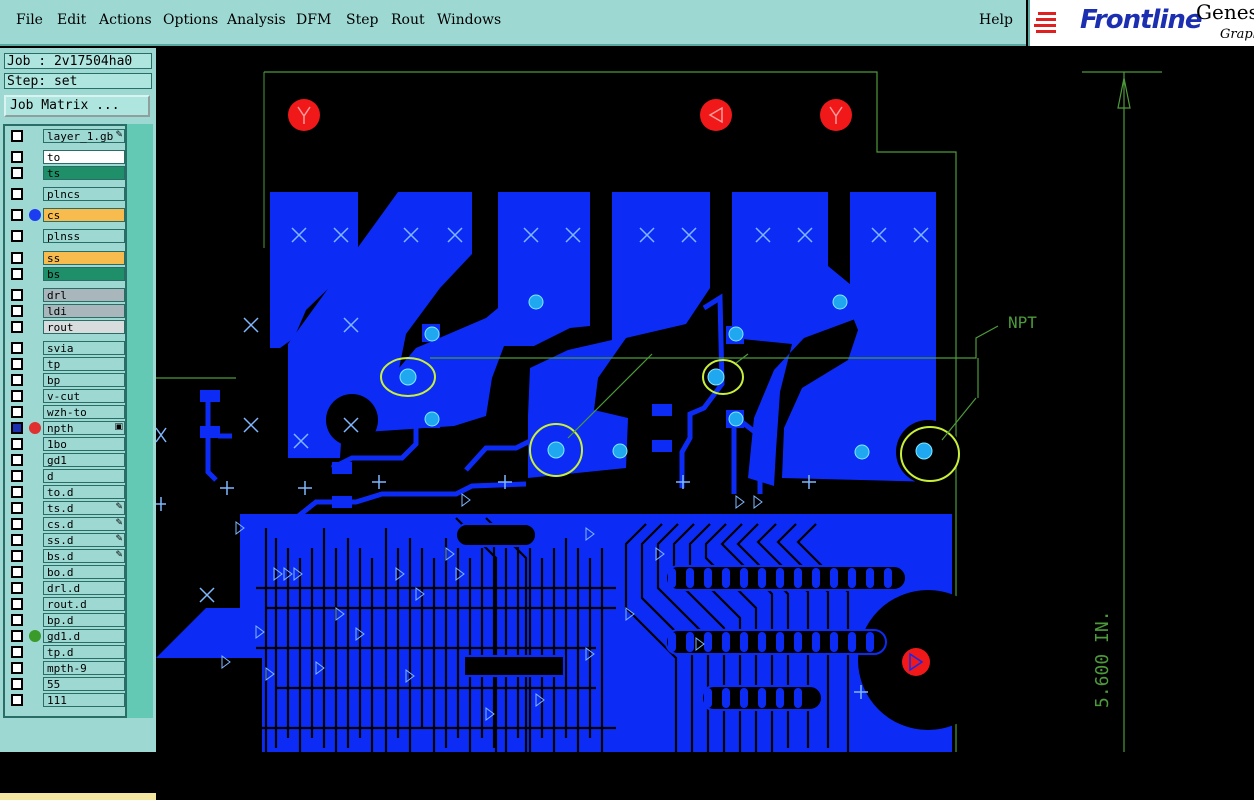  Describe the element at coordinates (84, 258) in the screenshot. I see `layer-name: ss` at that location.